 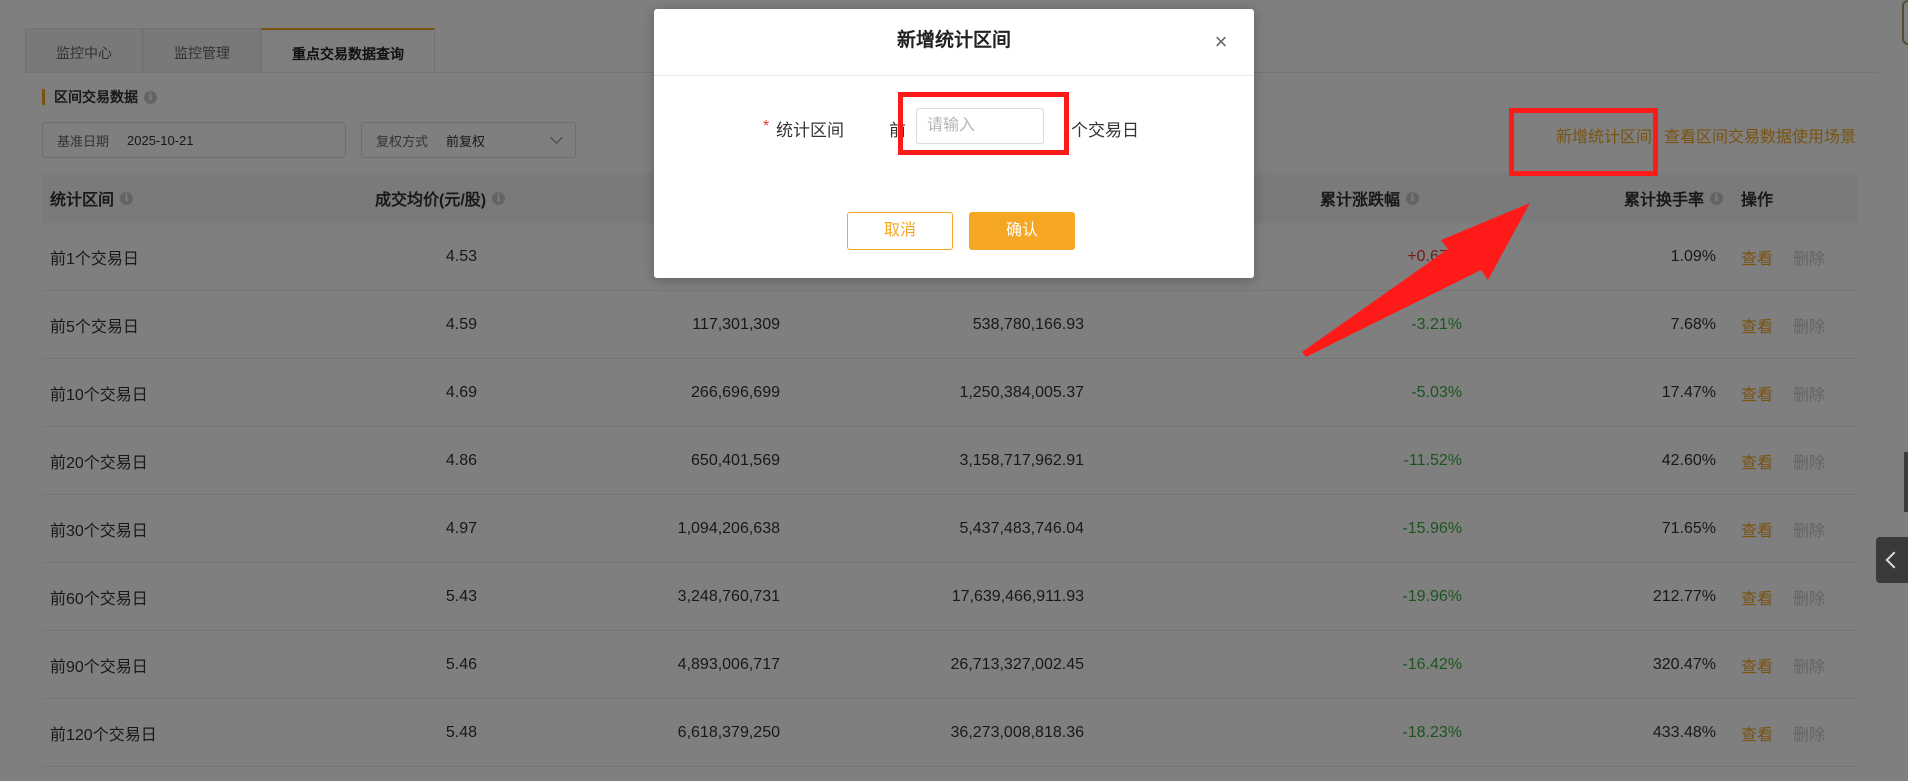 I want to click on annotation-arrow, so click(x=1416, y=280).